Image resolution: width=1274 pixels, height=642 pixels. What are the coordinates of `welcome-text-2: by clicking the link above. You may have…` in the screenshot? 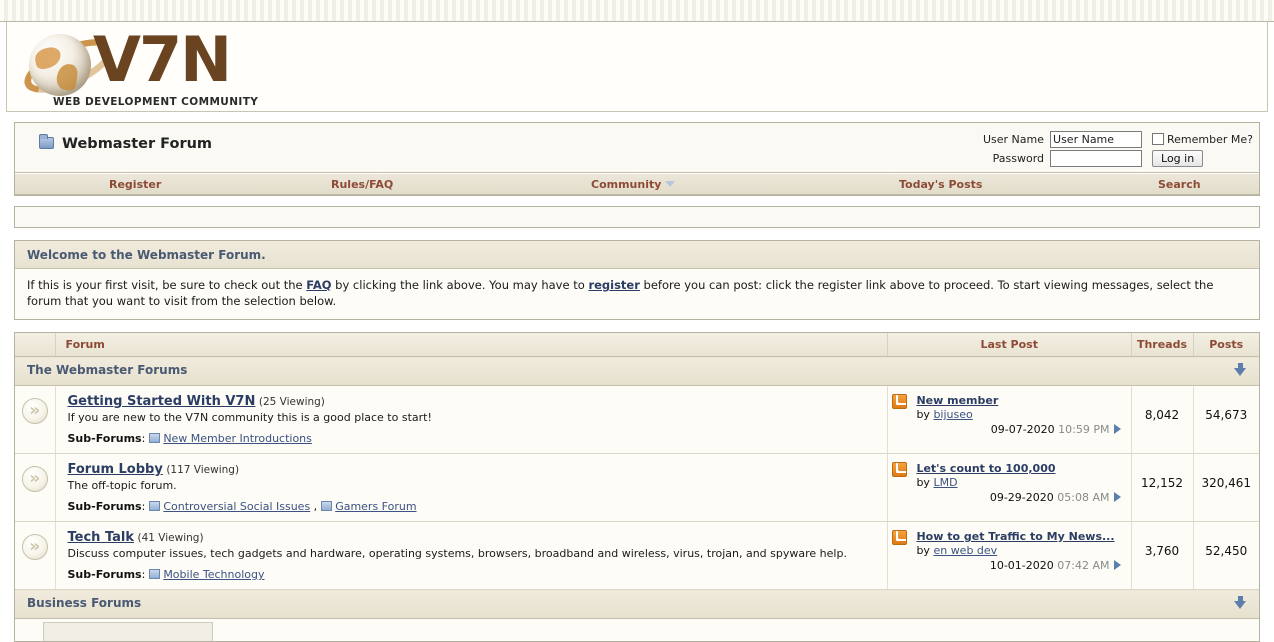 It's located at (460, 285).